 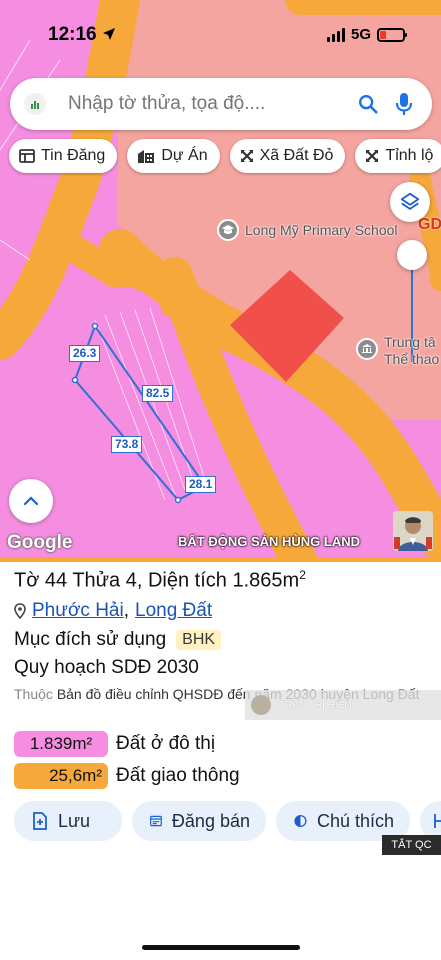 What do you see at coordinates (360, 34) in the screenshot?
I see `network-type: 5G` at bounding box center [360, 34].